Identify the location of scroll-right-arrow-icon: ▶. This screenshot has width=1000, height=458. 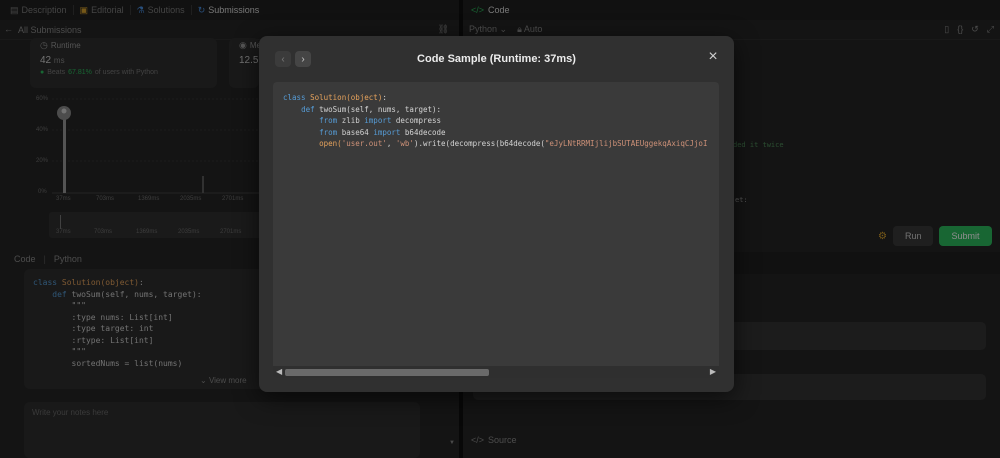
(713, 371).